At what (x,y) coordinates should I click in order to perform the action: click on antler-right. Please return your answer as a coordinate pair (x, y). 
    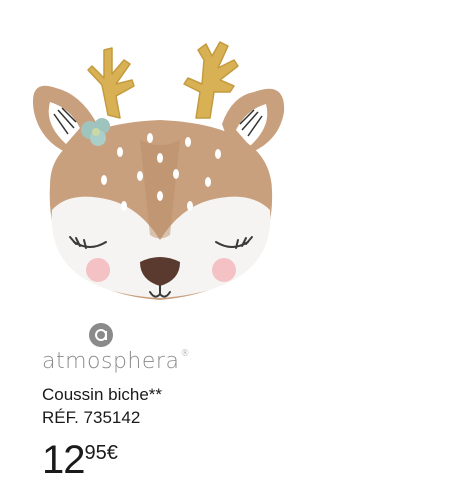
    Looking at the image, I should click on (211, 80).